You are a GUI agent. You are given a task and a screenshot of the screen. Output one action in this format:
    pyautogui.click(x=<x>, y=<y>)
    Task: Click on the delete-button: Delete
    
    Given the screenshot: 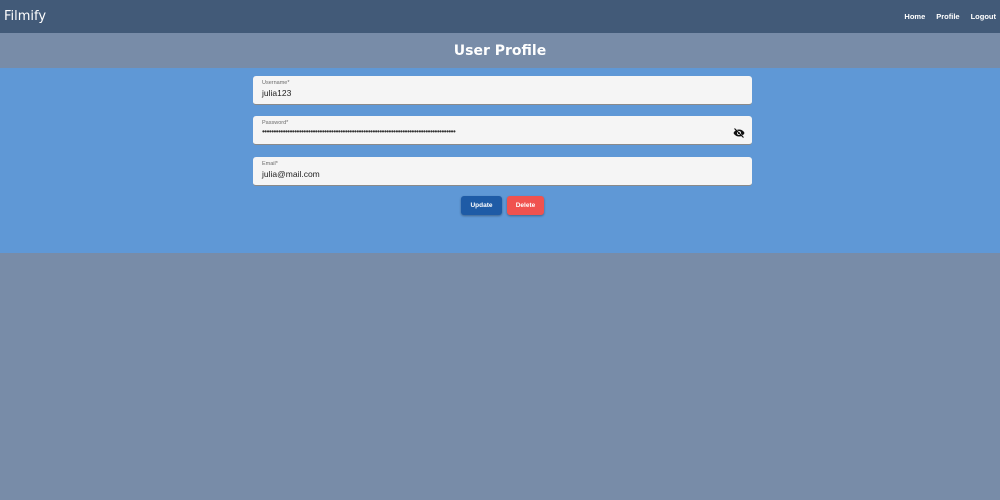 What is the action you would take?
    pyautogui.click(x=525, y=205)
    